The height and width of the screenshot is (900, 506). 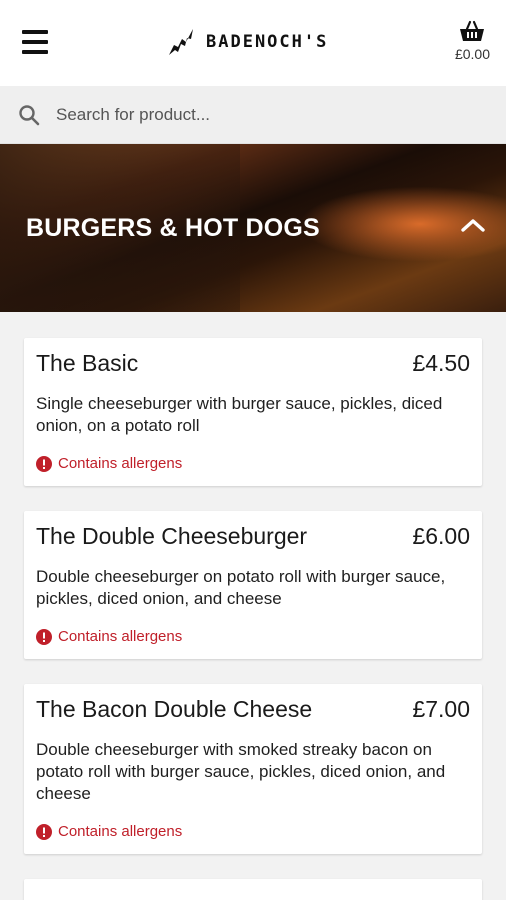 I want to click on chevron-up-icon, so click(x=473, y=225).